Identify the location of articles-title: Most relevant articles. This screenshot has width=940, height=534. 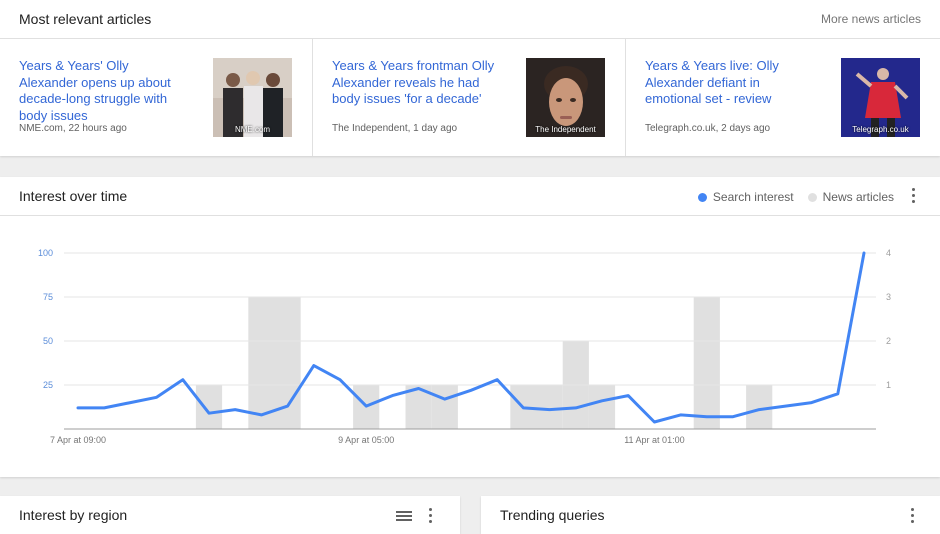
(85, 19).